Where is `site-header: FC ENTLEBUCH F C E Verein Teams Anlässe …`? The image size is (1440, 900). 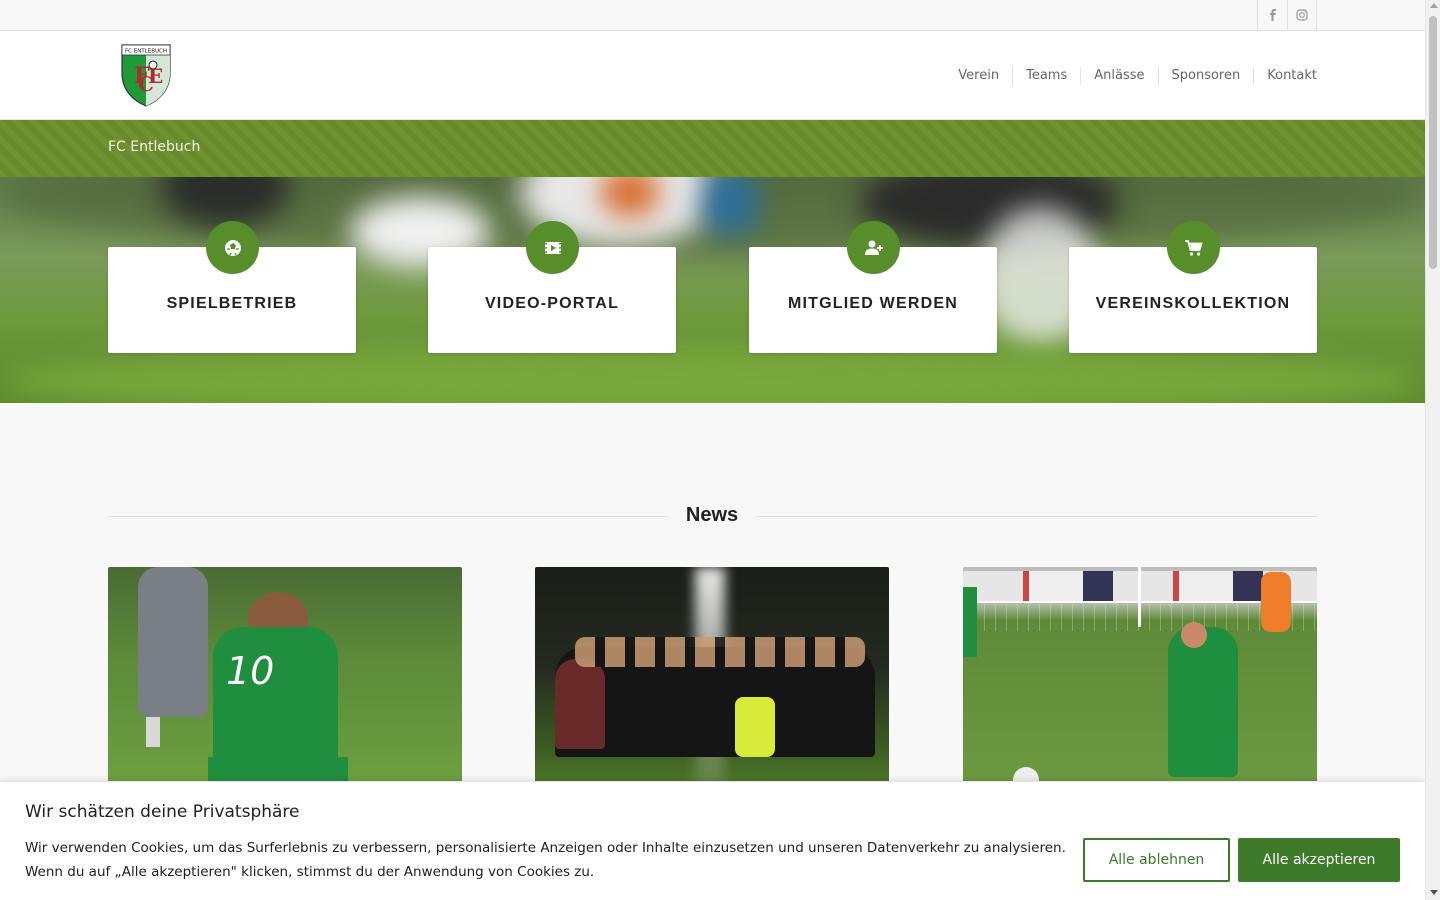 site-header: FC ENTLEBUCH F C E Verein Teams Anlässe … is located at coordinates (712, 75).